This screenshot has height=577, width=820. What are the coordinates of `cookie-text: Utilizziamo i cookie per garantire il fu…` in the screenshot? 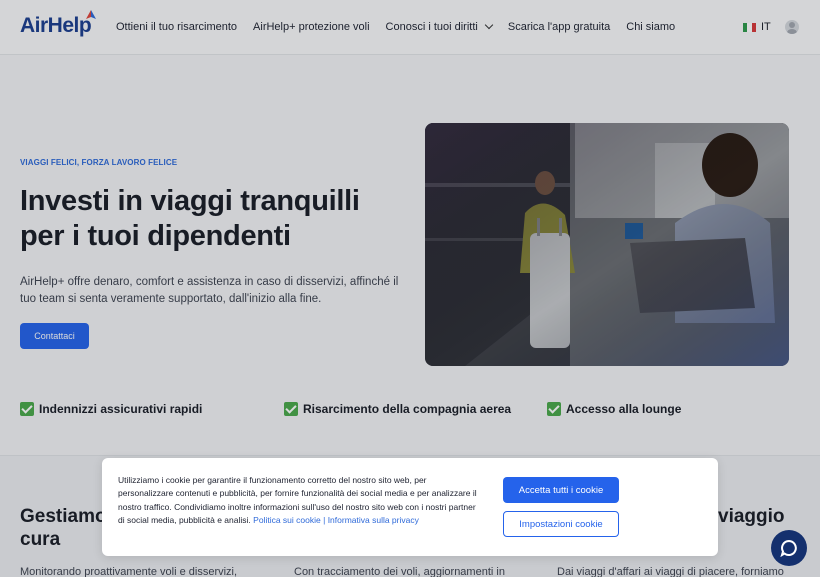 It's located at (299, 500).